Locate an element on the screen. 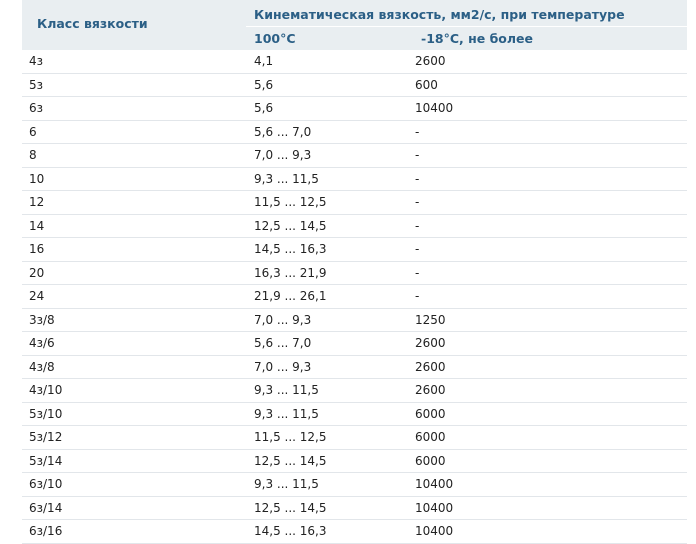  cell-viscosity-minus18c: 600 is located at coordinates (550, 85).